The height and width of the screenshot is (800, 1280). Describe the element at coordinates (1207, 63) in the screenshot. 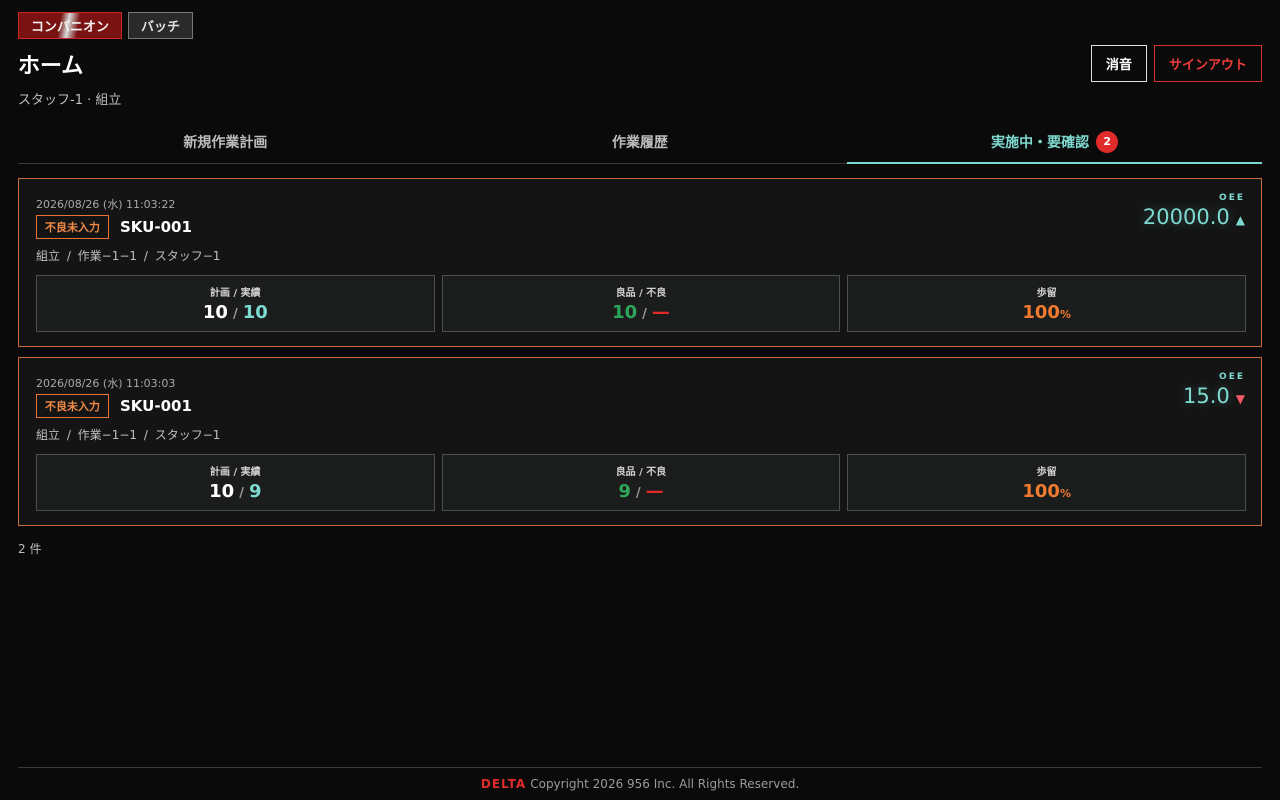

I see `signout-button: サインアウト` at that location.